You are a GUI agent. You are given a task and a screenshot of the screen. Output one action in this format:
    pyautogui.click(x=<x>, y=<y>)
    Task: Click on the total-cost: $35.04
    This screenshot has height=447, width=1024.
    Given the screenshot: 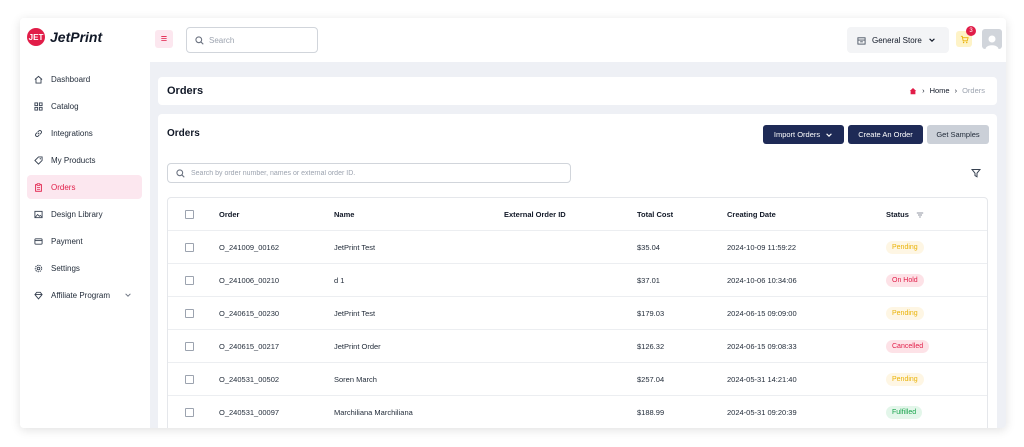 What is the action you would take?
    pyautogui.click(x=648, y=247)
    